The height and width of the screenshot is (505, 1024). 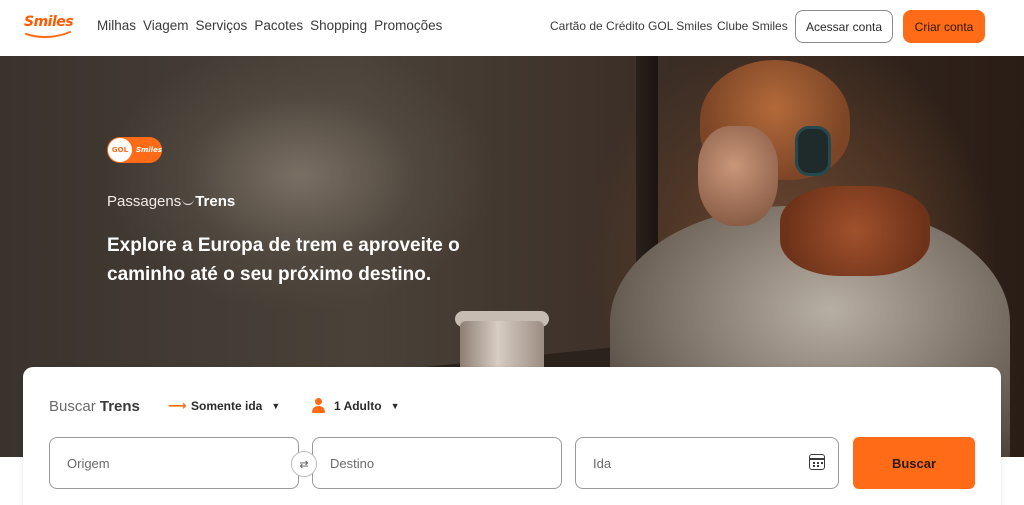 I want to click on nav-item-servicos: Serviços, so click(x=222, y=25).